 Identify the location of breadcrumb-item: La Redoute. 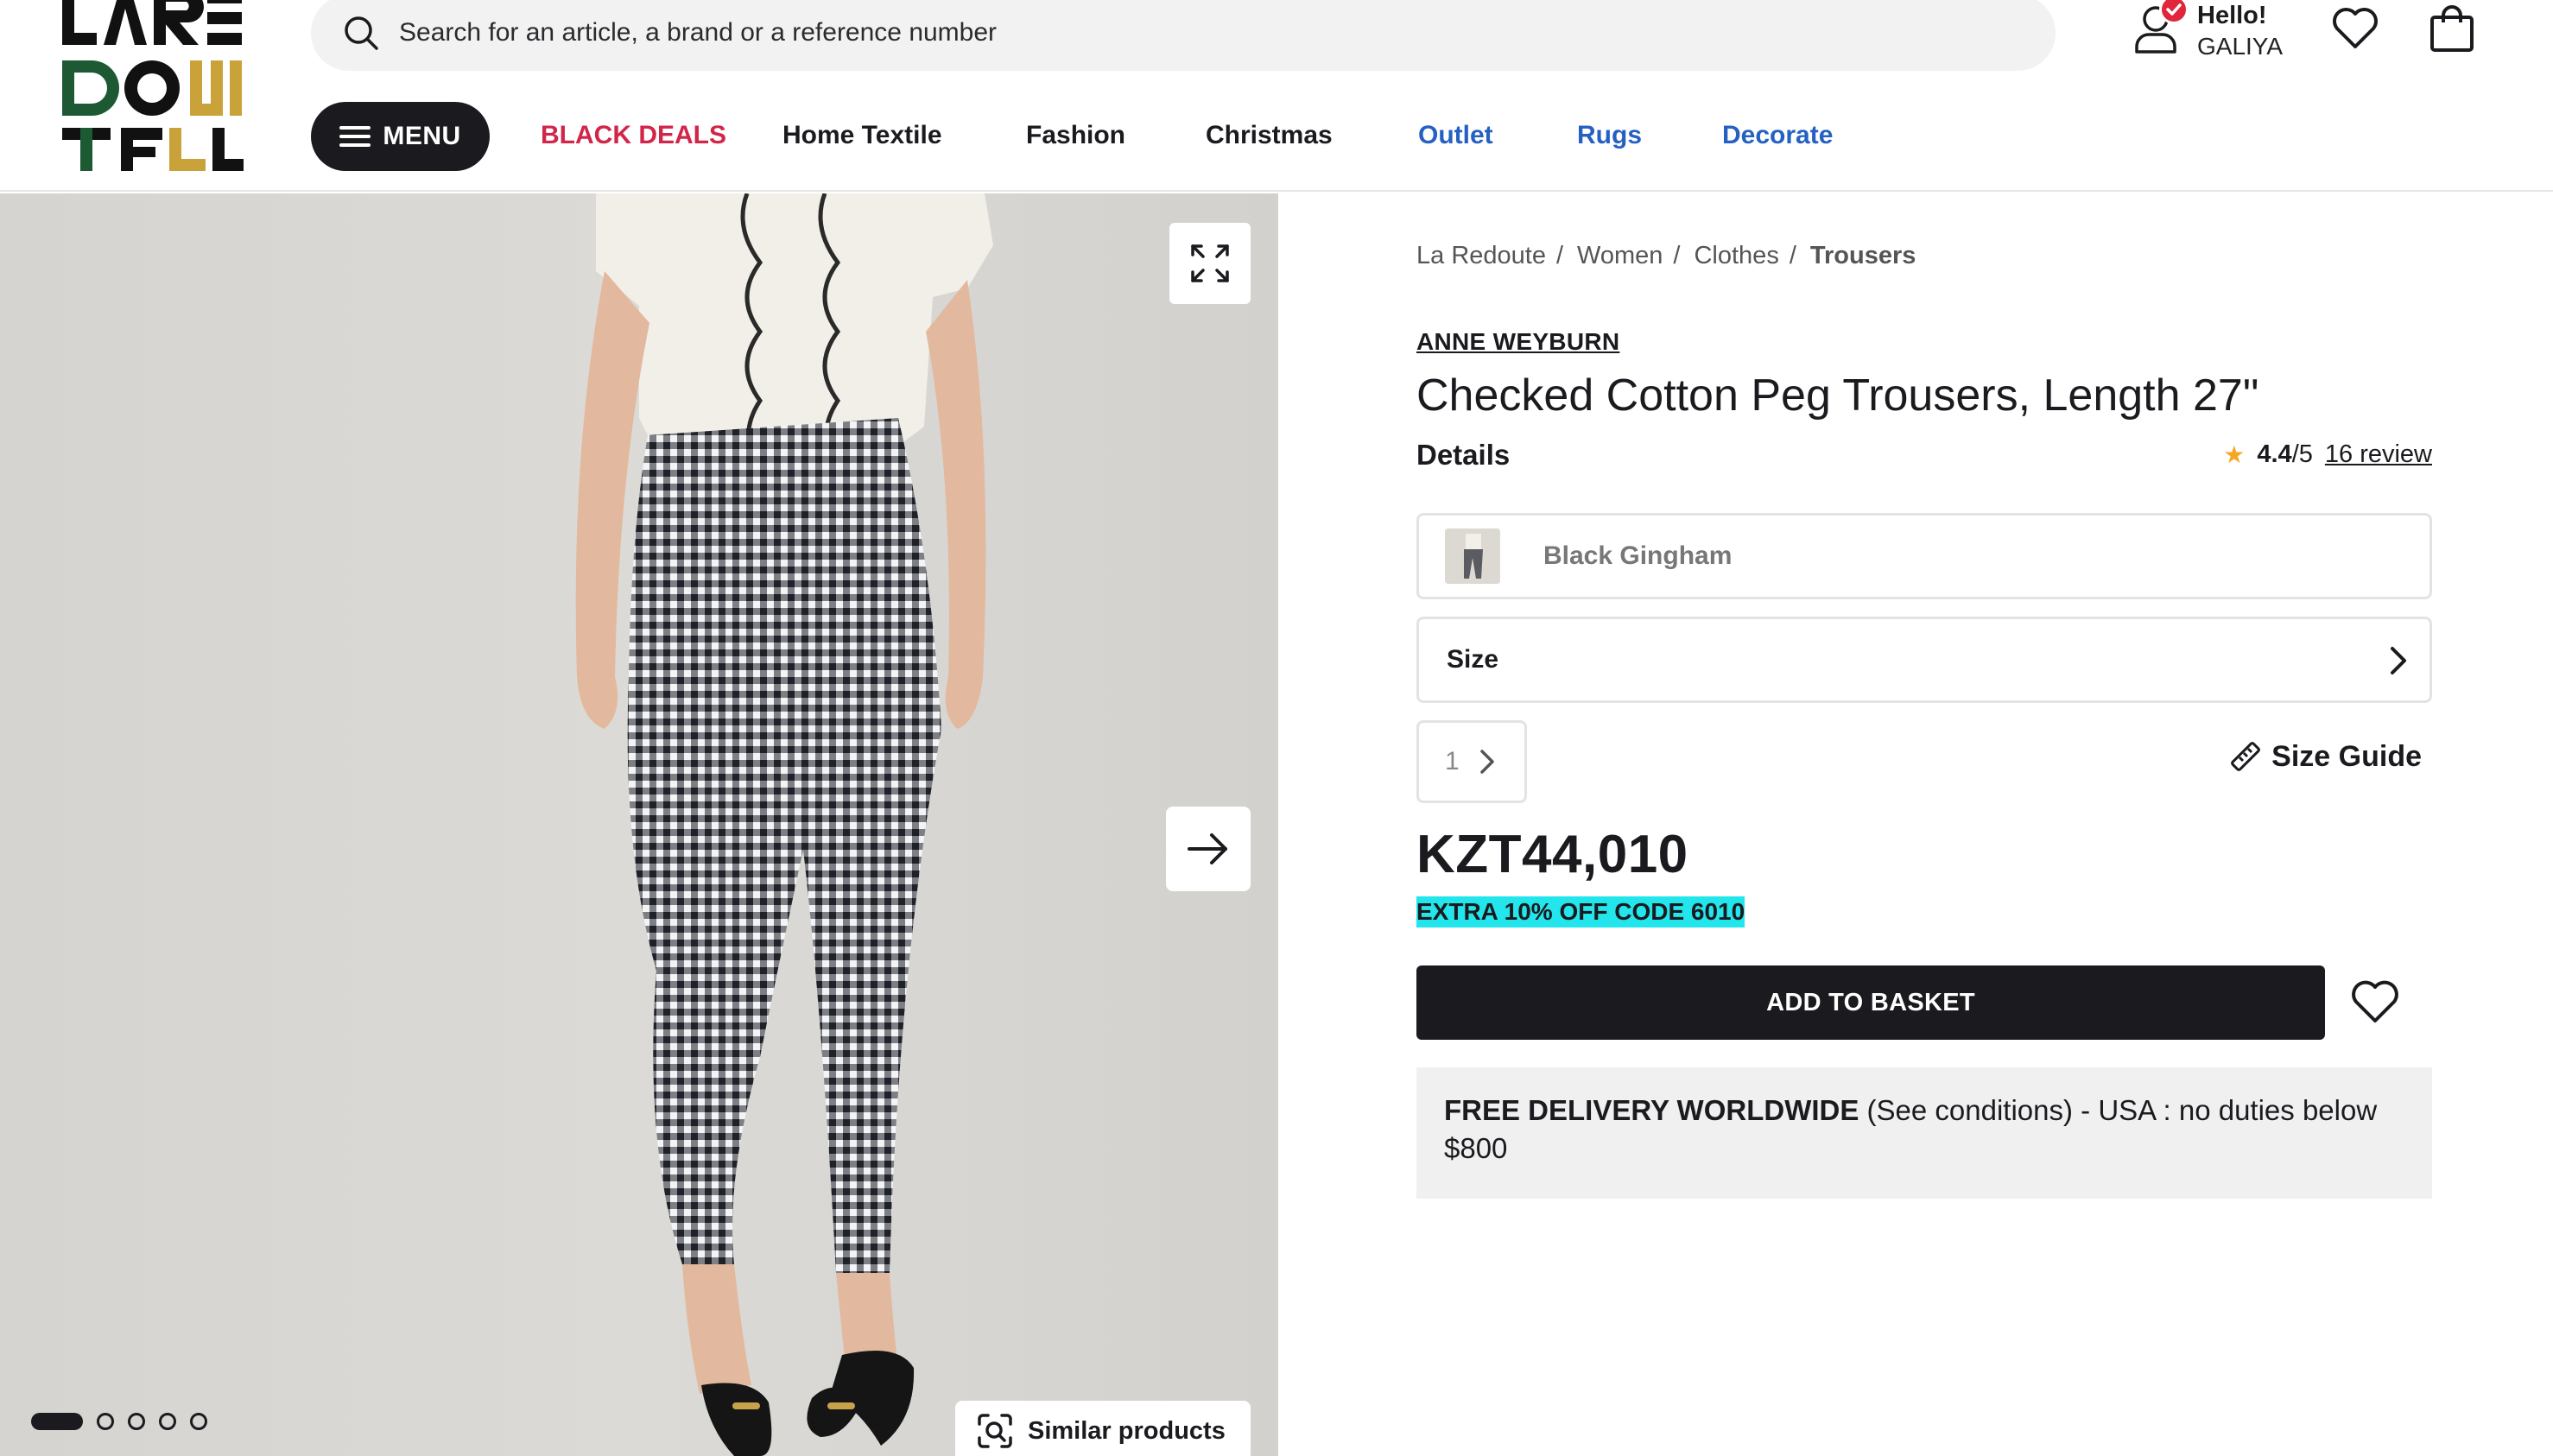
(1481, 256).